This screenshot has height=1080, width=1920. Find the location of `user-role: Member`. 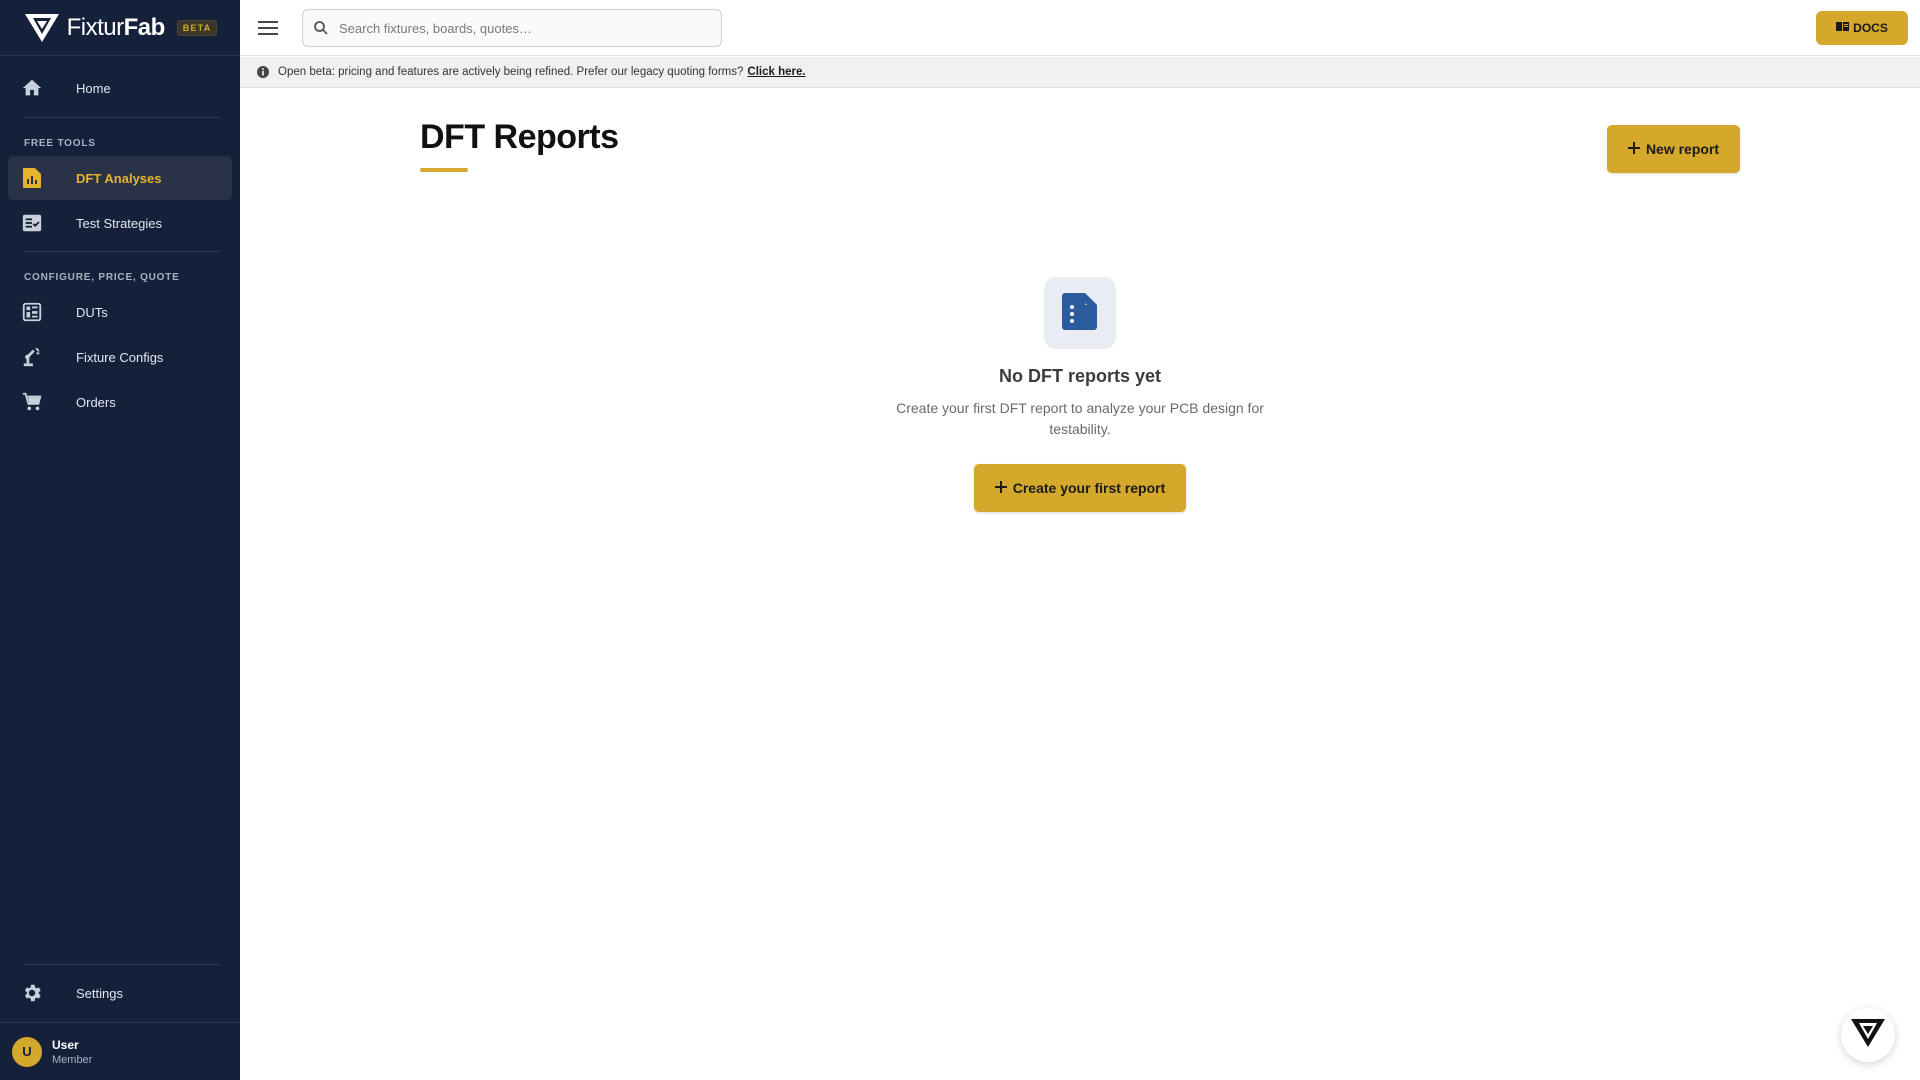

user-role: Member is located at coordinates (72, 1059).